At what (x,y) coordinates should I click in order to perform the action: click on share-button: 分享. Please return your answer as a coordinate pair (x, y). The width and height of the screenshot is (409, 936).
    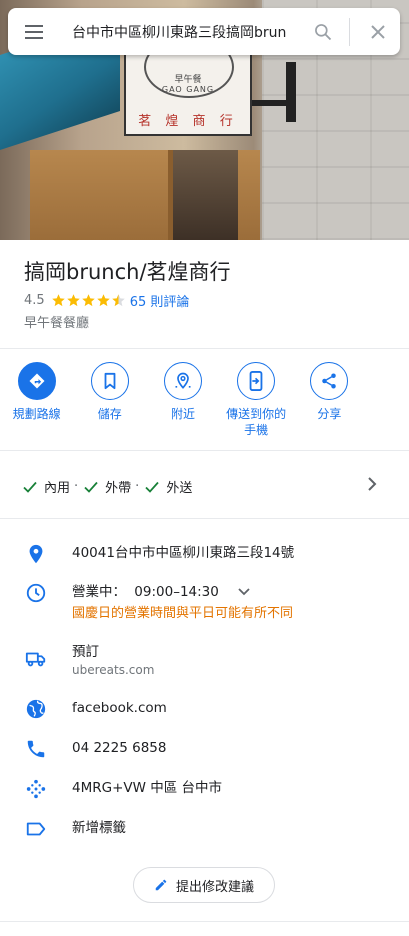
    Looking at the image, I should click on (329, 400).